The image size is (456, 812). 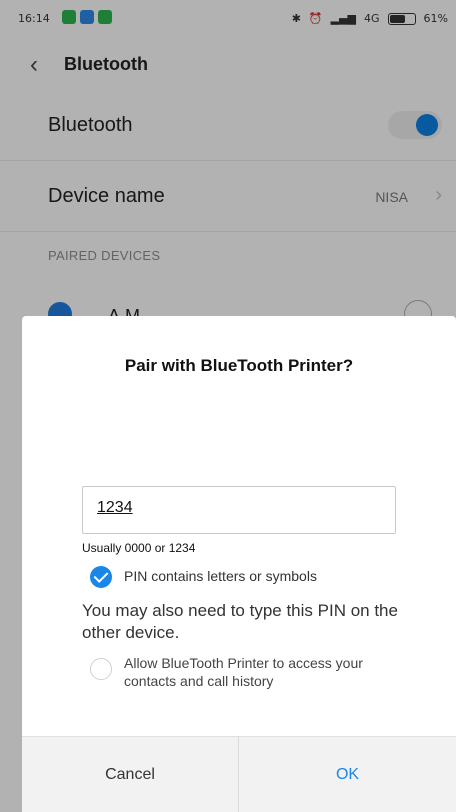 I want to click on cancel-button: Cancel, so click(x=130, y=774).